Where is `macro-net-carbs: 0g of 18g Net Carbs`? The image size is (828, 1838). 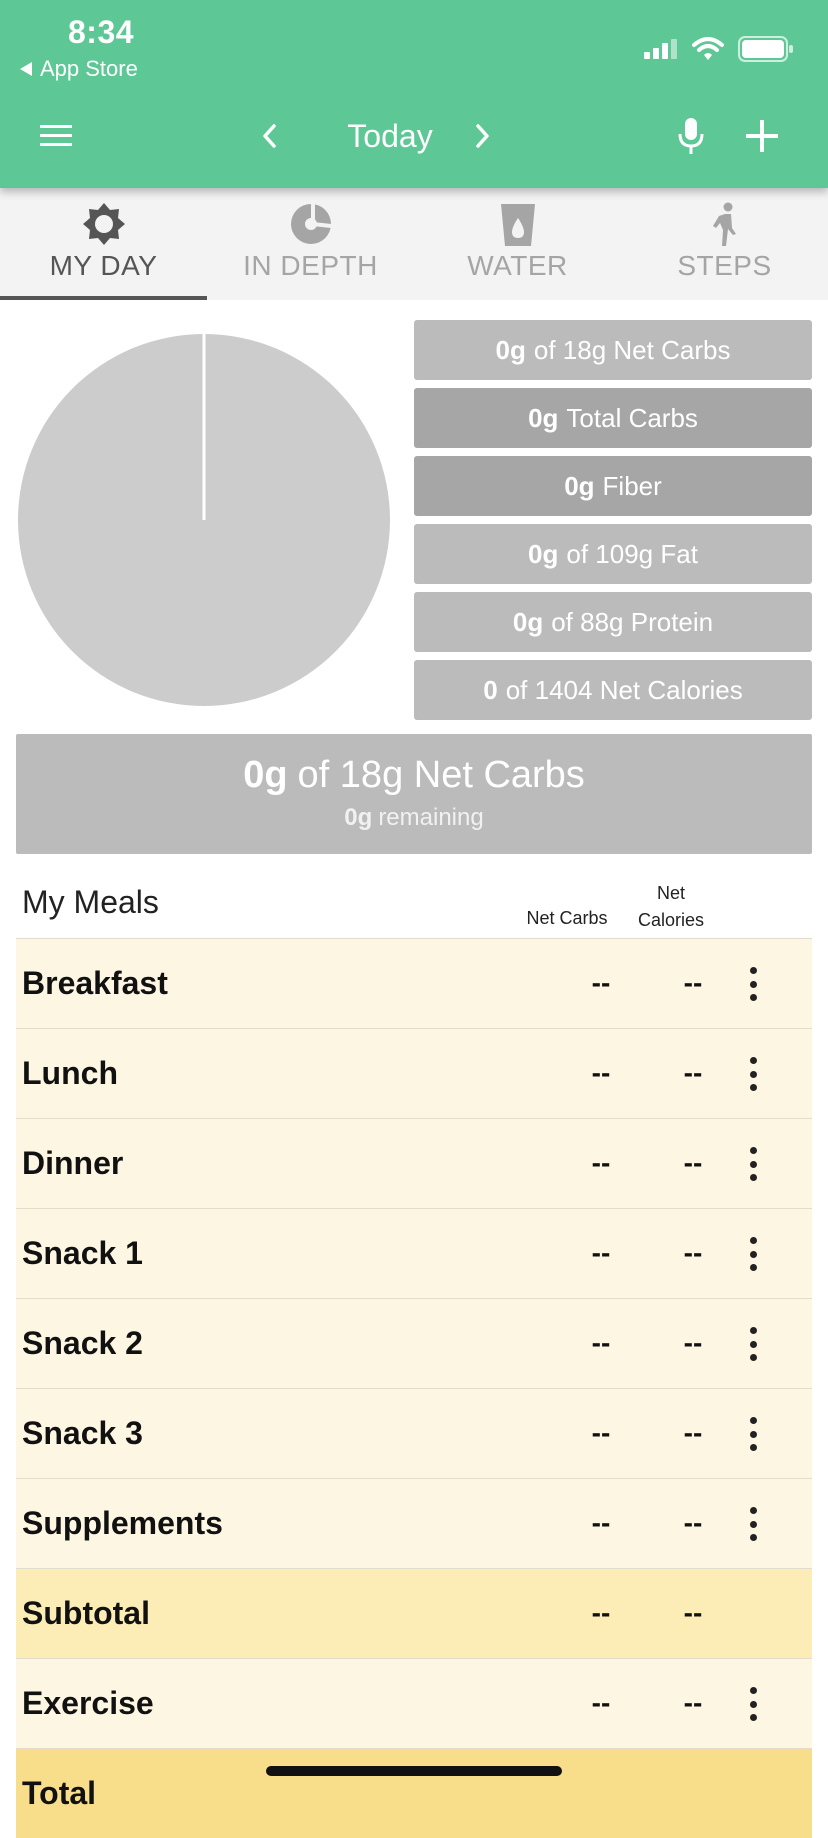 macro-net-carbs: 0g of 18g Net Carbs is located at coordinates (613, 350).